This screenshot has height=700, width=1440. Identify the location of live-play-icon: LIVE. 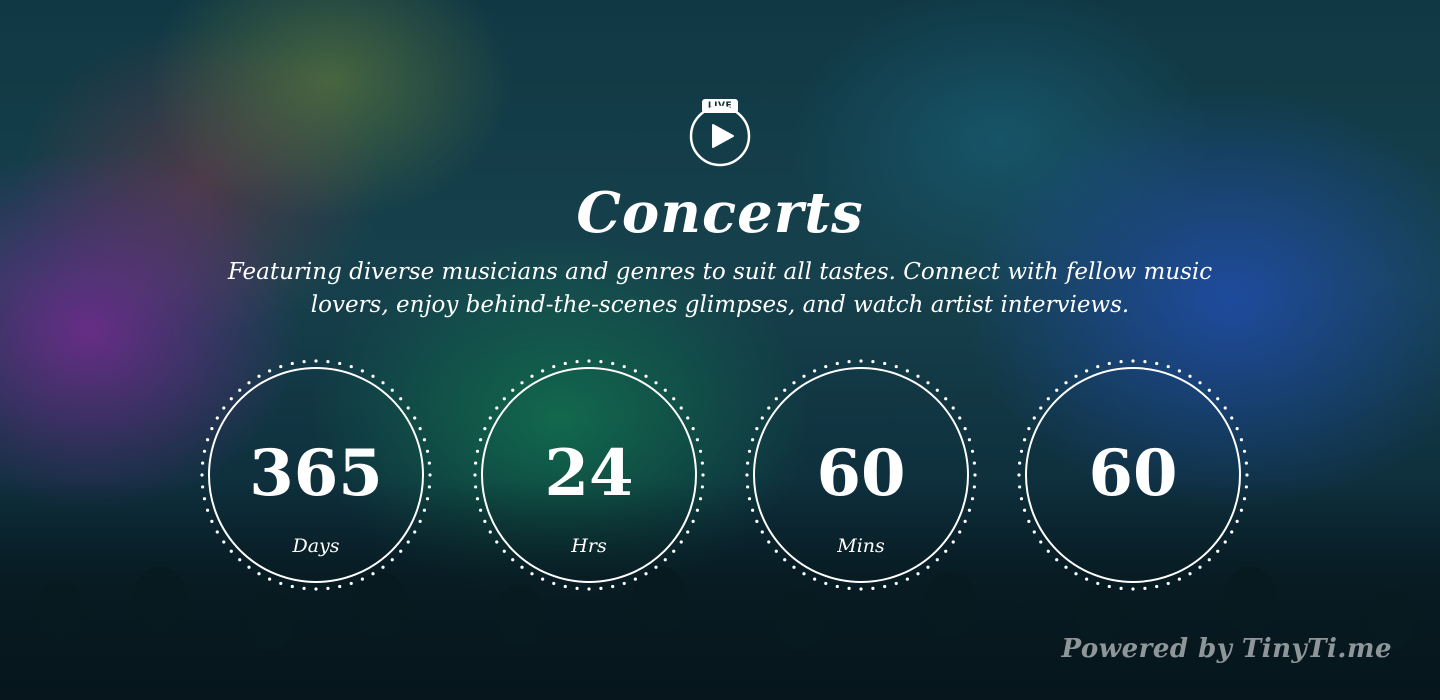
(720, 133).